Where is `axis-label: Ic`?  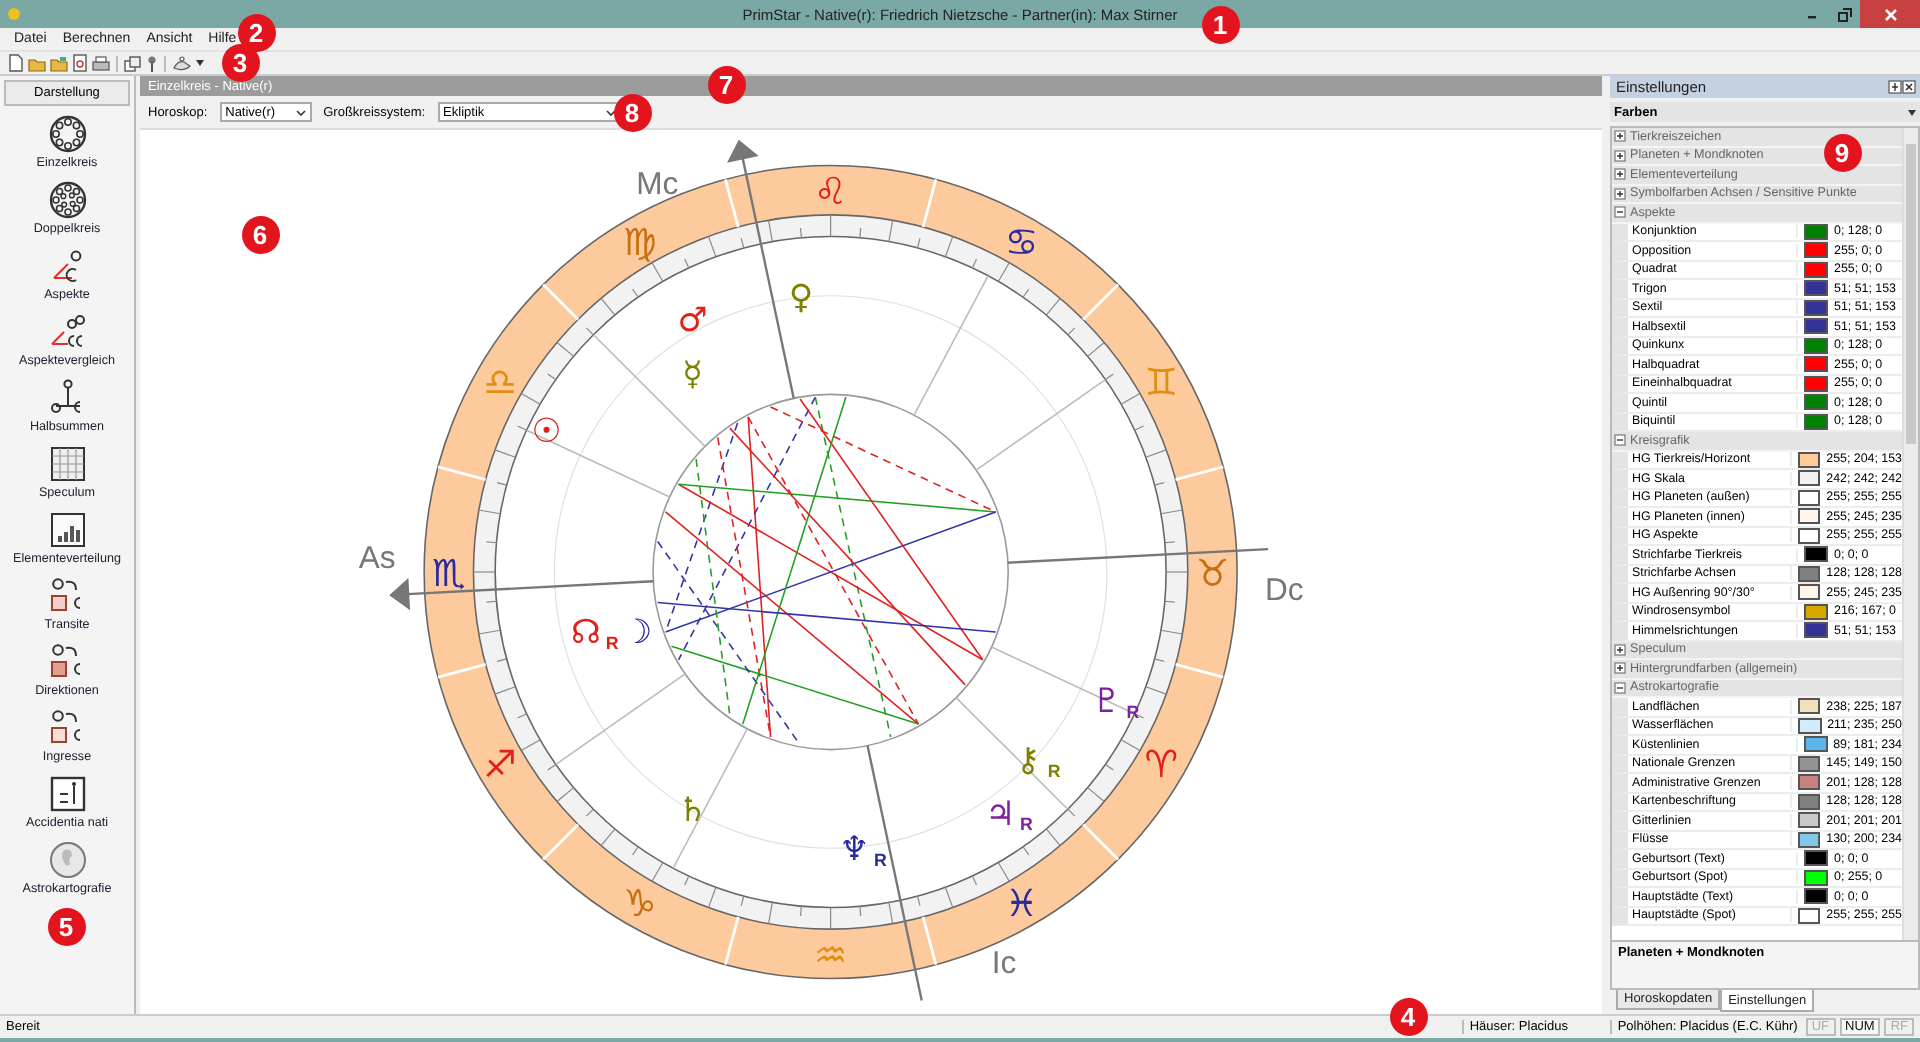
axis-label: Ic is located at coordinates (1004, 964).